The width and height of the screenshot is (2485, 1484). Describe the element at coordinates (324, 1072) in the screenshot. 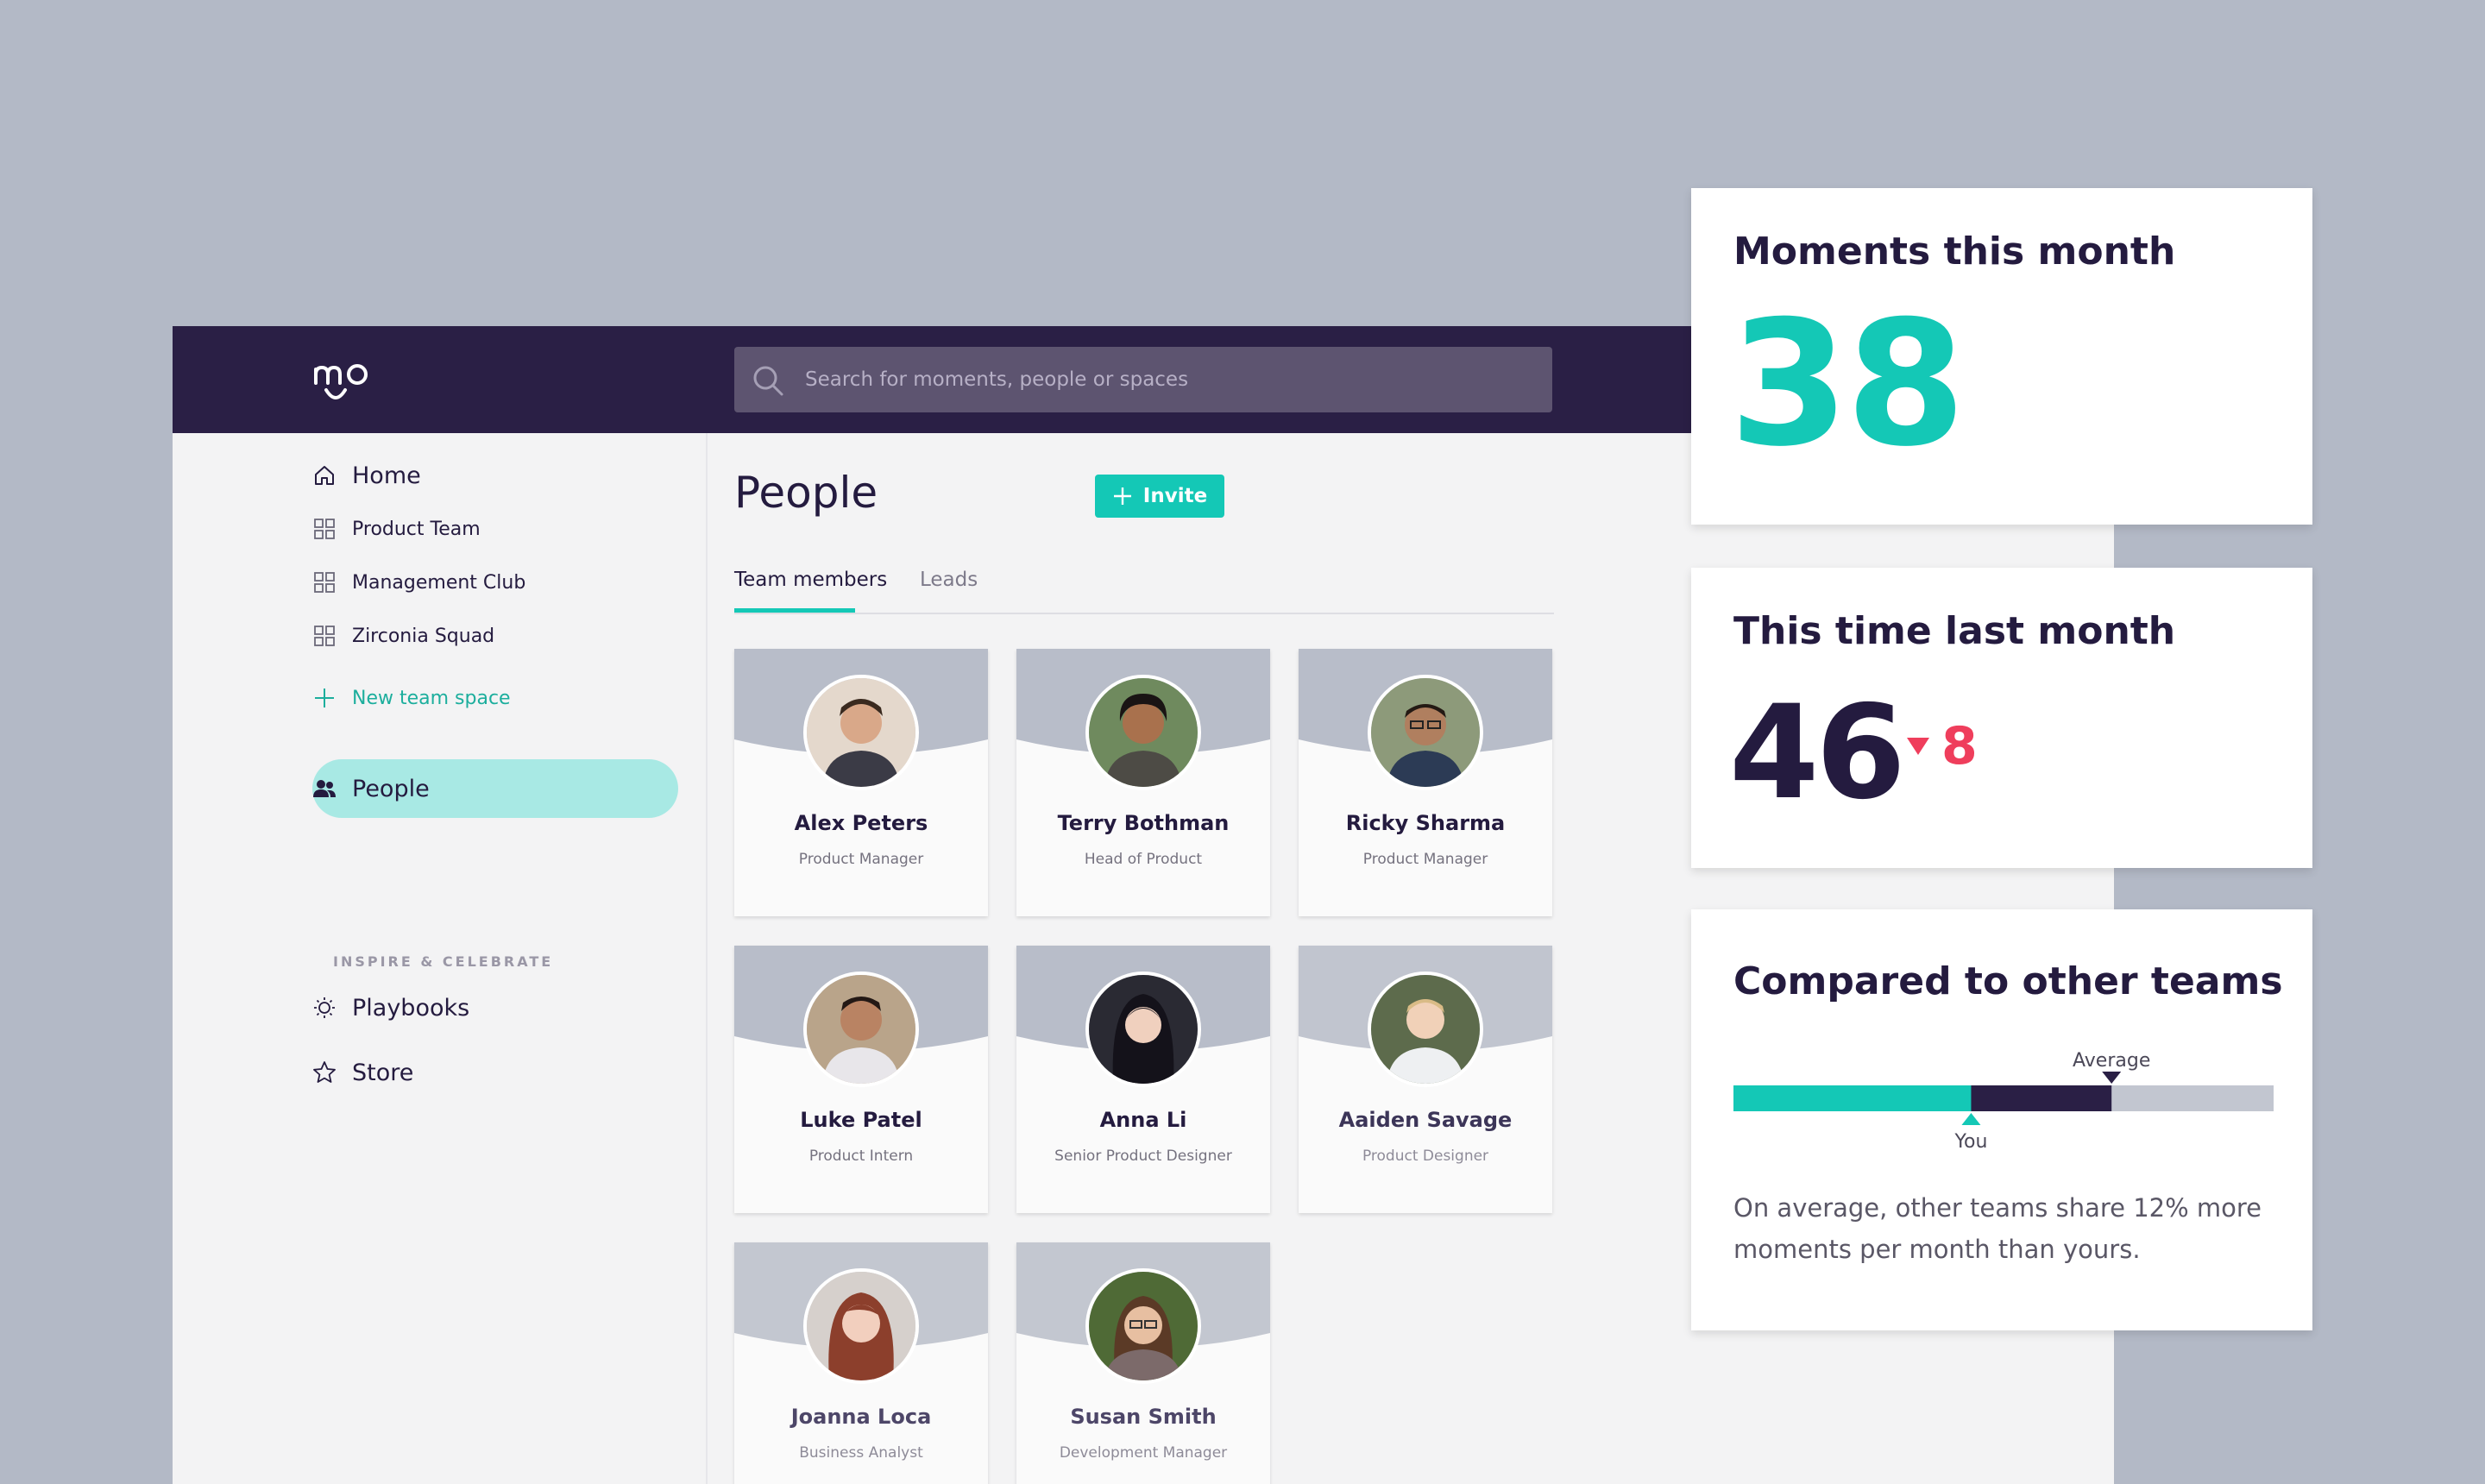

I see `star-icon` at that location.